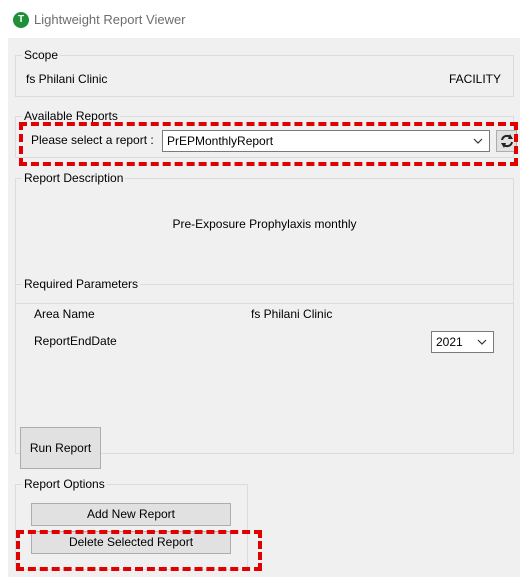 Image resolution: width=520 pixels, height=577 pixels. What do you see at coordinates (220, 141) in the screenshot?
I see `report-select-value: PrEPMonthlyReport` at bounding box center [220, 141].